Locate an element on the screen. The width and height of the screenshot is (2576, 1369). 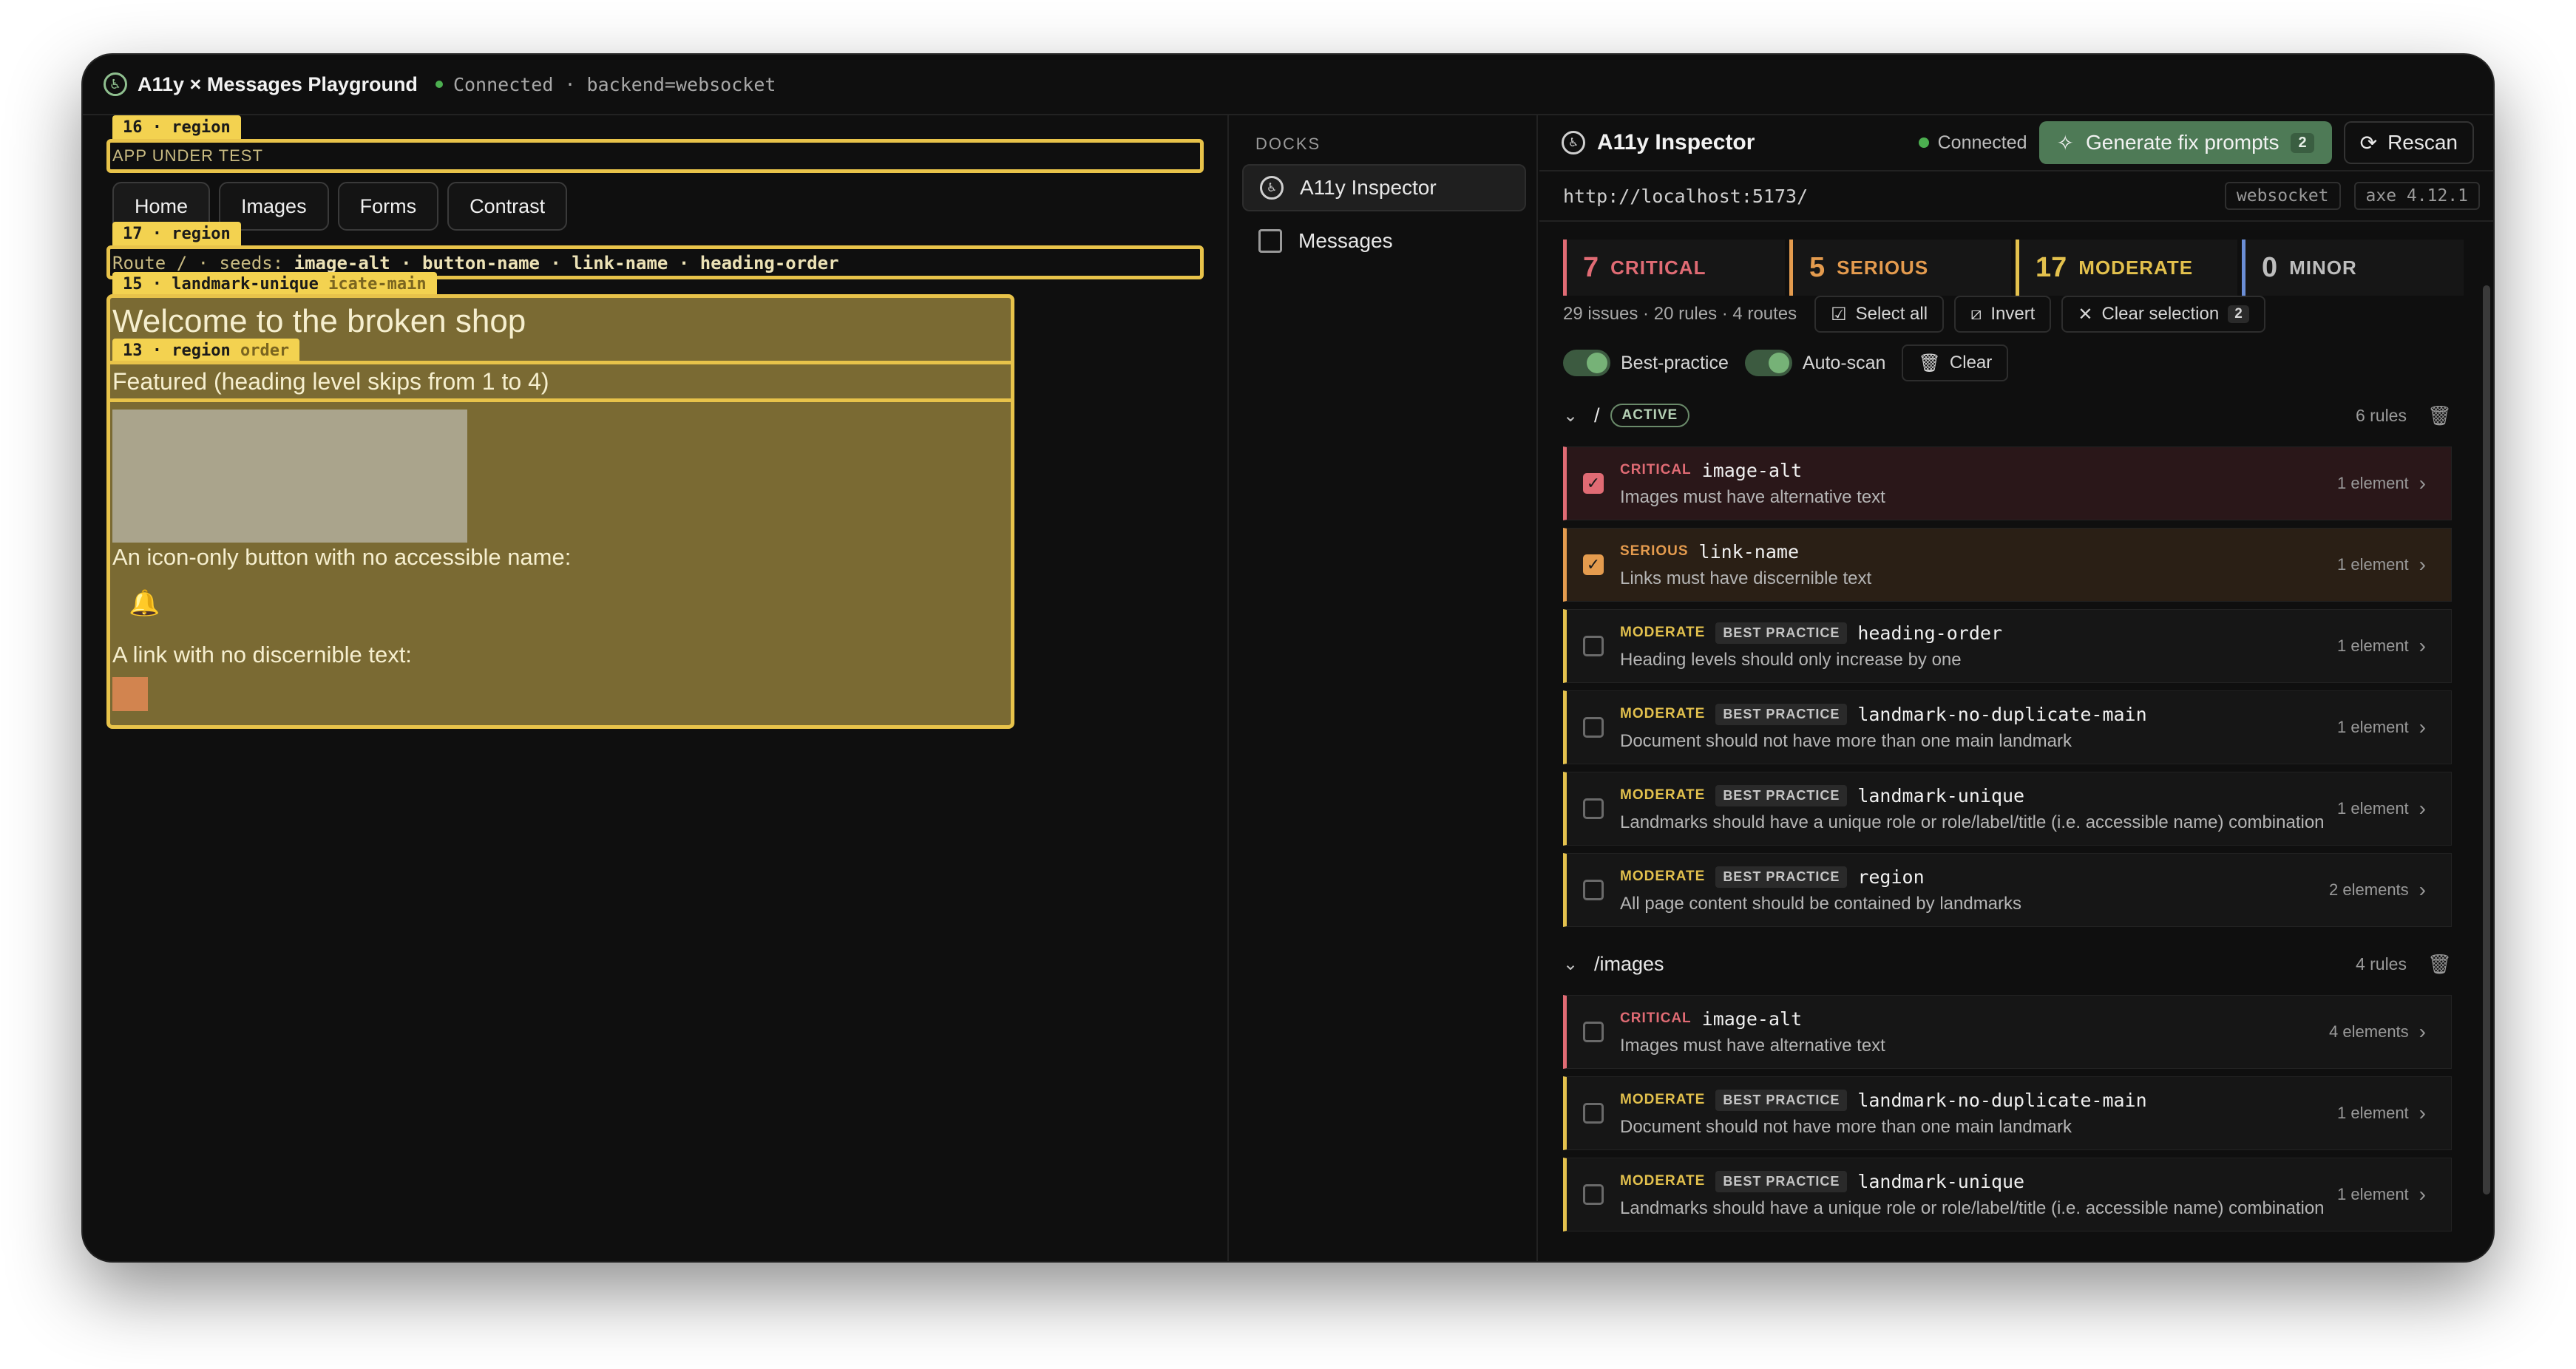
bell-icon: 🔔 is located at coordinates (144, 603).